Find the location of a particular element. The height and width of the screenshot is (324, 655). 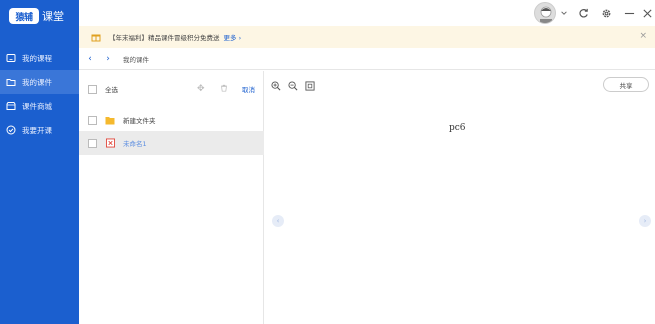

notice-more-link: 更多 › is located at coordinates (233, 37).